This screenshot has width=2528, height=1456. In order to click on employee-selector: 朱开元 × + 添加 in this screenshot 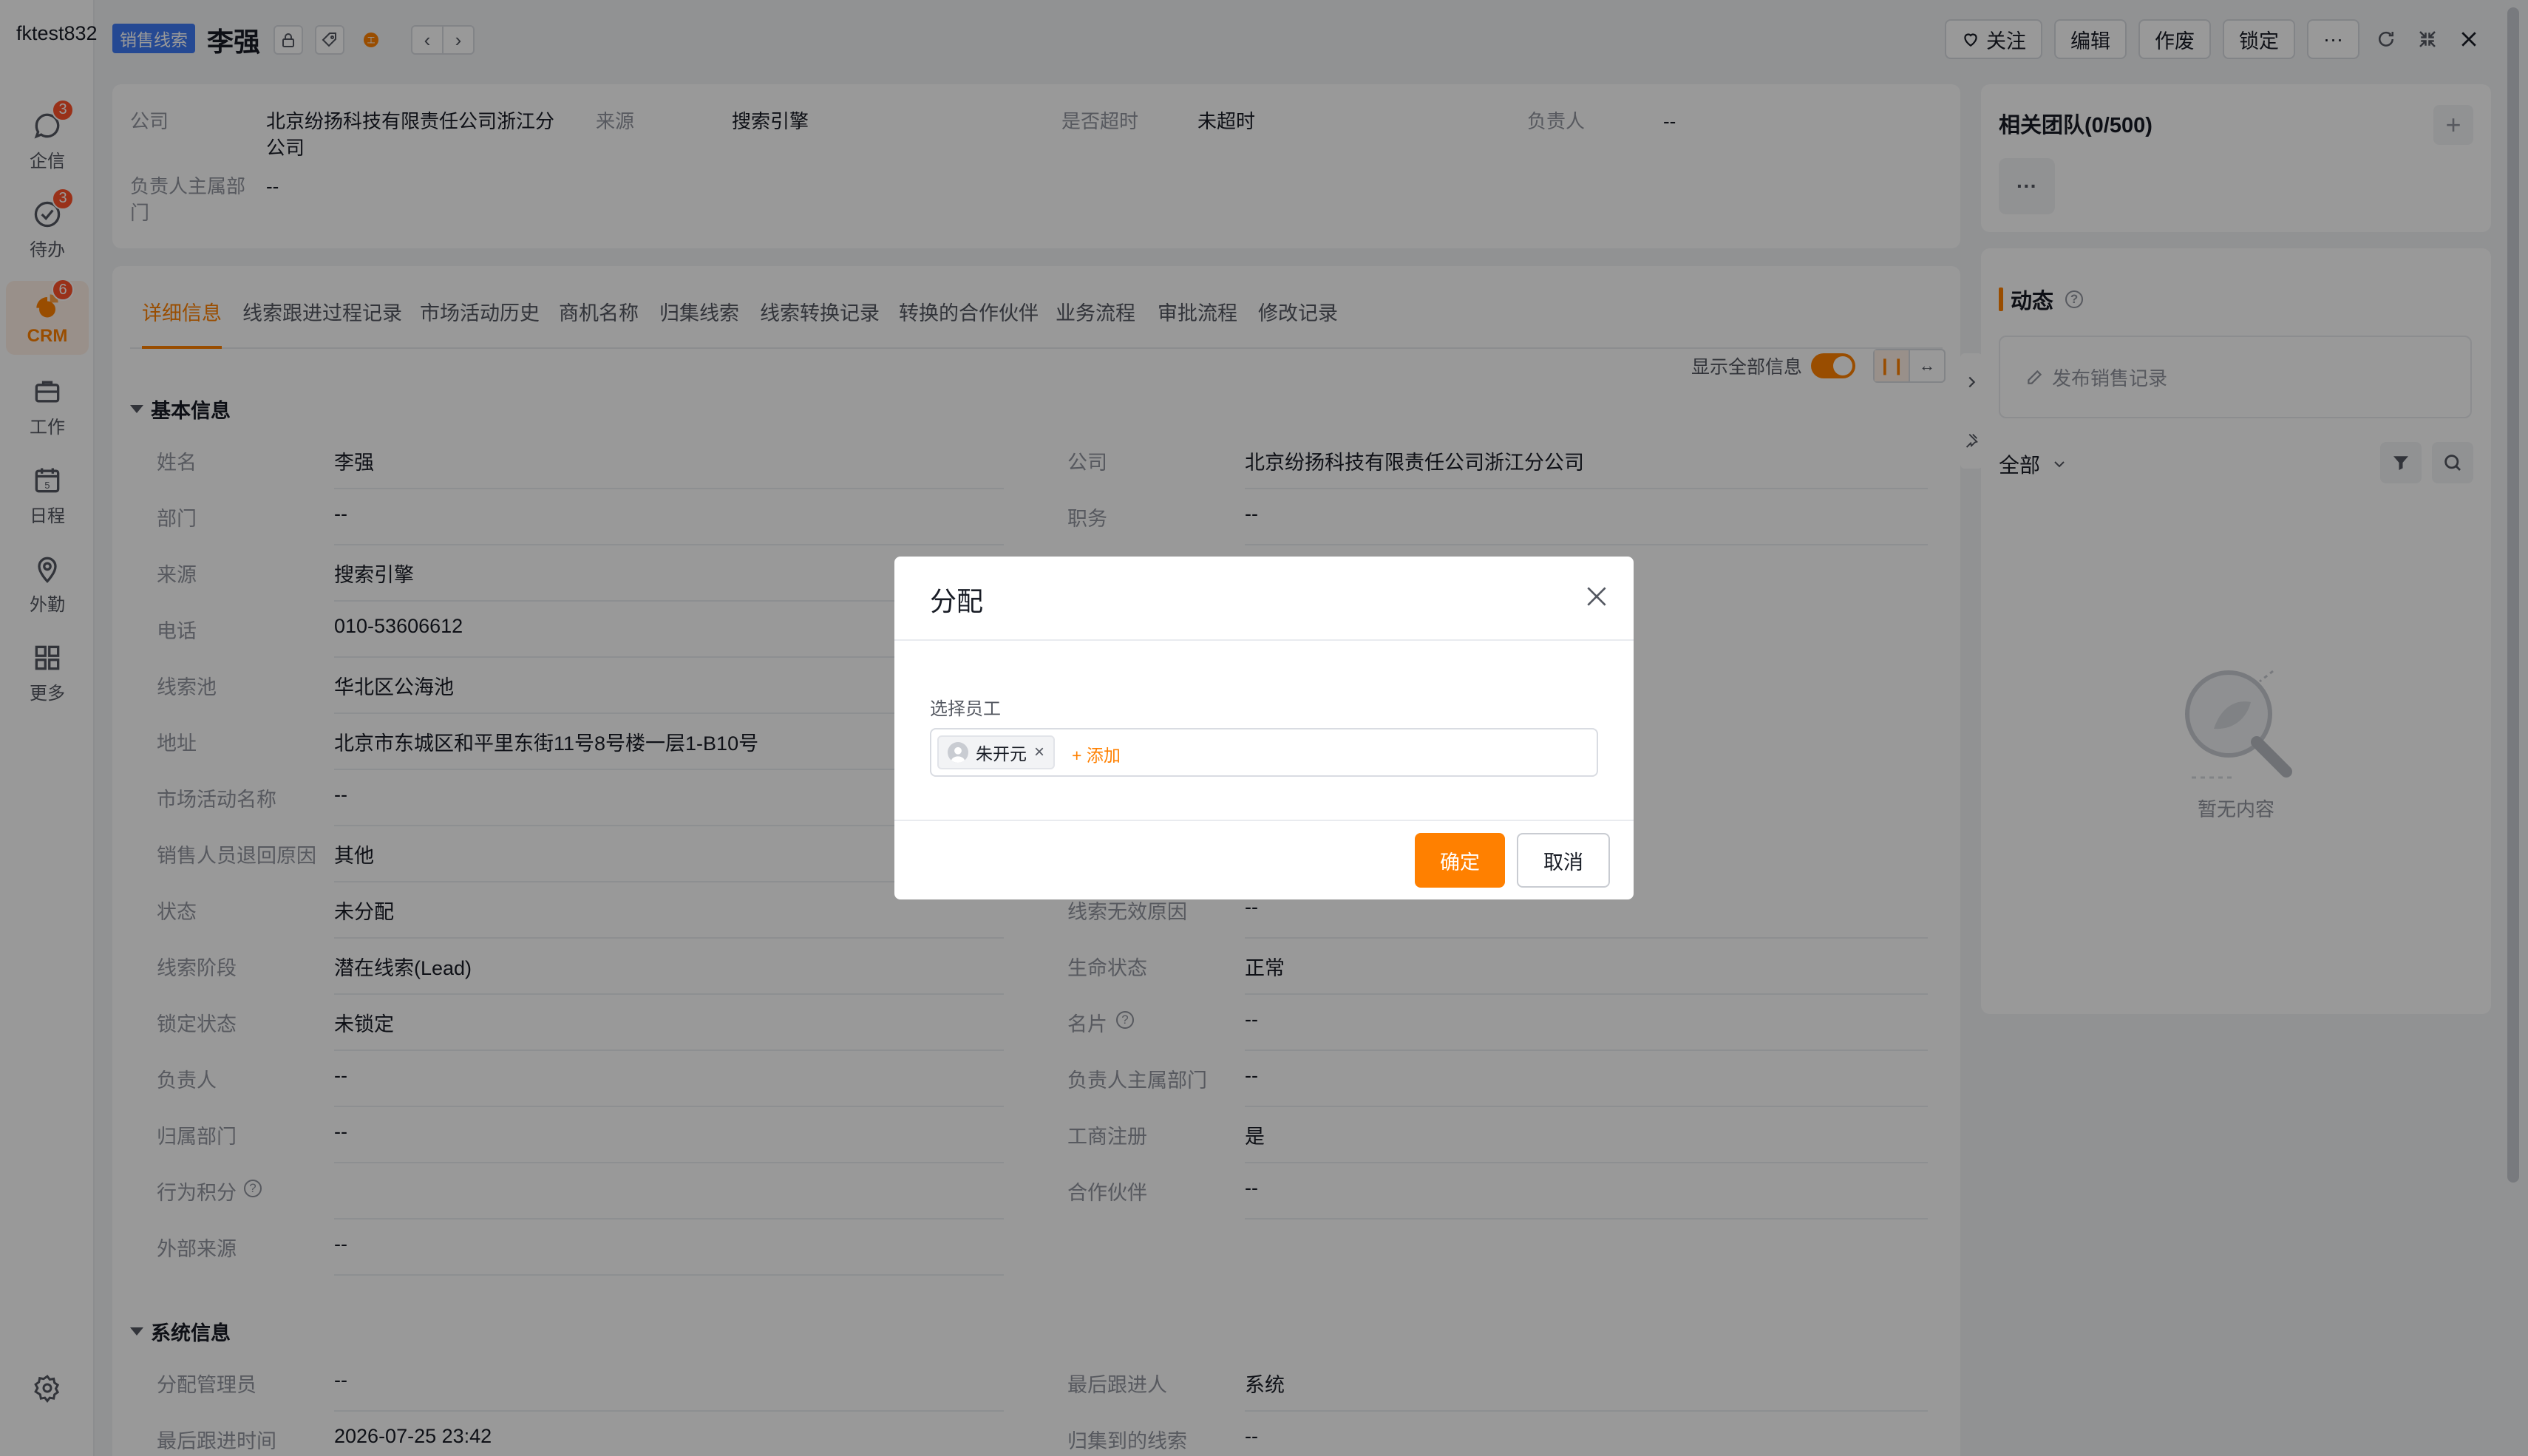, I will do `click(1264, 752)`.